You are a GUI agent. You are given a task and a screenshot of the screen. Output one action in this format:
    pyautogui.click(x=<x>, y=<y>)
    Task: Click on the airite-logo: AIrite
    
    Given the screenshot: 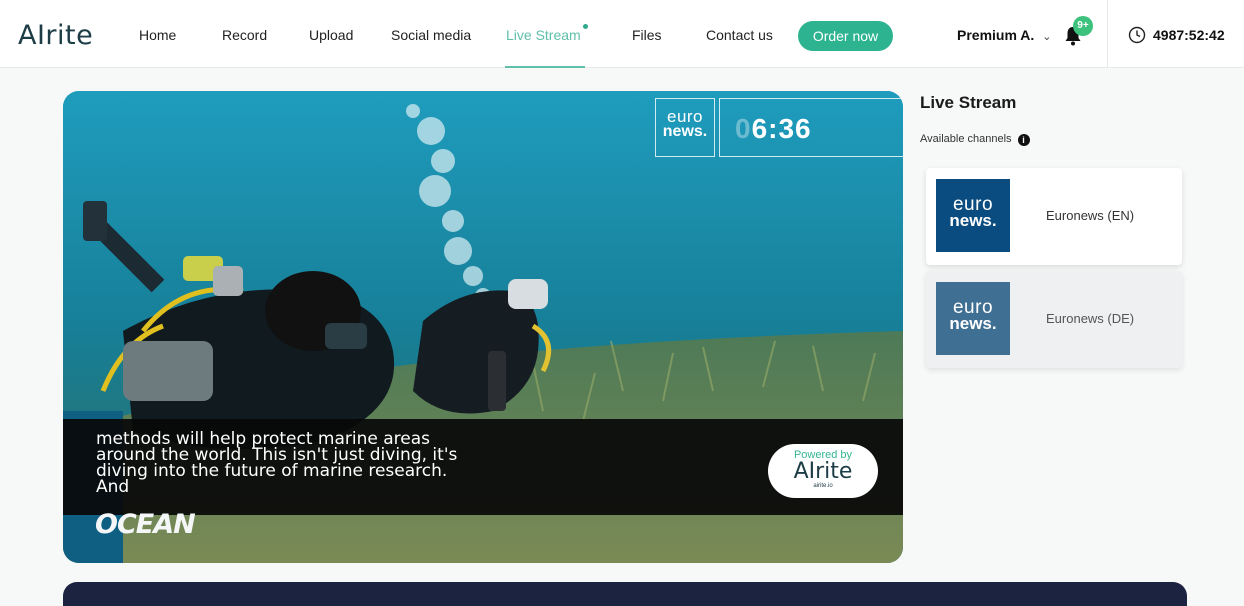 What is the action you would take?
    pyautogui.click(x=55, y=35)
    